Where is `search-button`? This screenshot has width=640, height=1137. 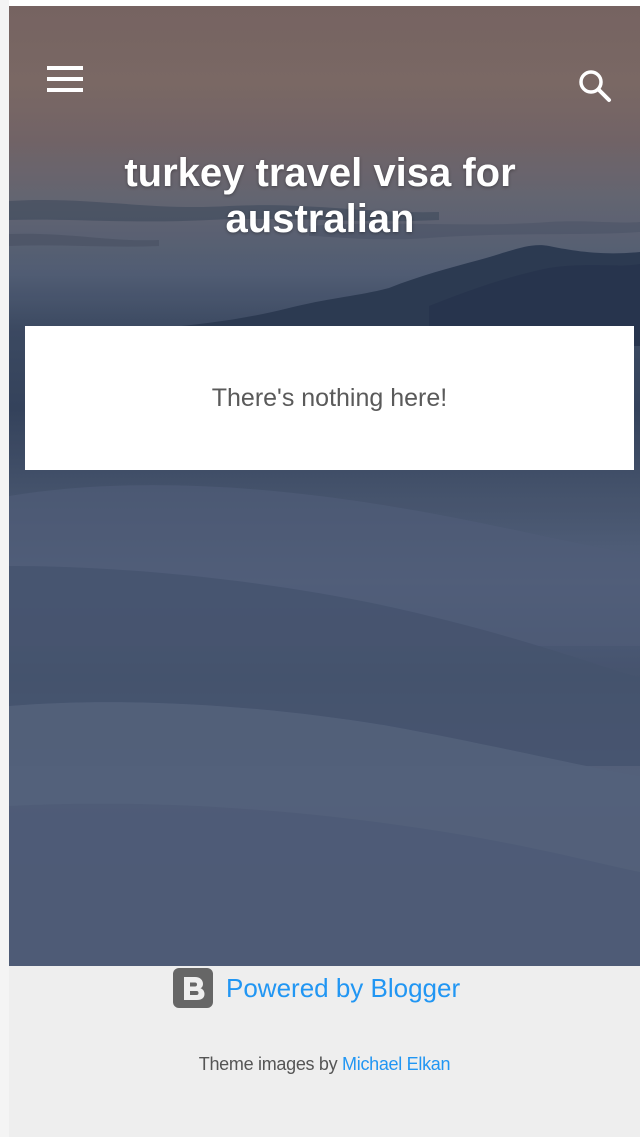
search-button is located at coordinates (595, 86).